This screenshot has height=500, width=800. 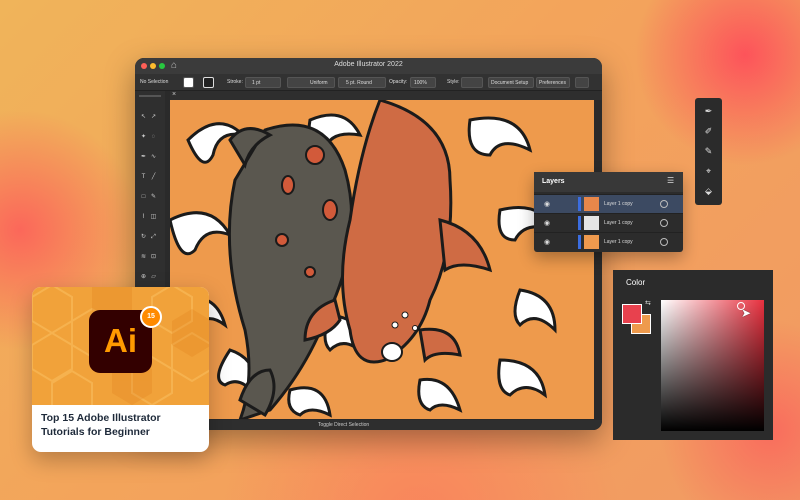 What do you see at coordinates (235, 82) in the screenshot?
I see `stroke-label: Stroke:` at bounding box center [235, 82].